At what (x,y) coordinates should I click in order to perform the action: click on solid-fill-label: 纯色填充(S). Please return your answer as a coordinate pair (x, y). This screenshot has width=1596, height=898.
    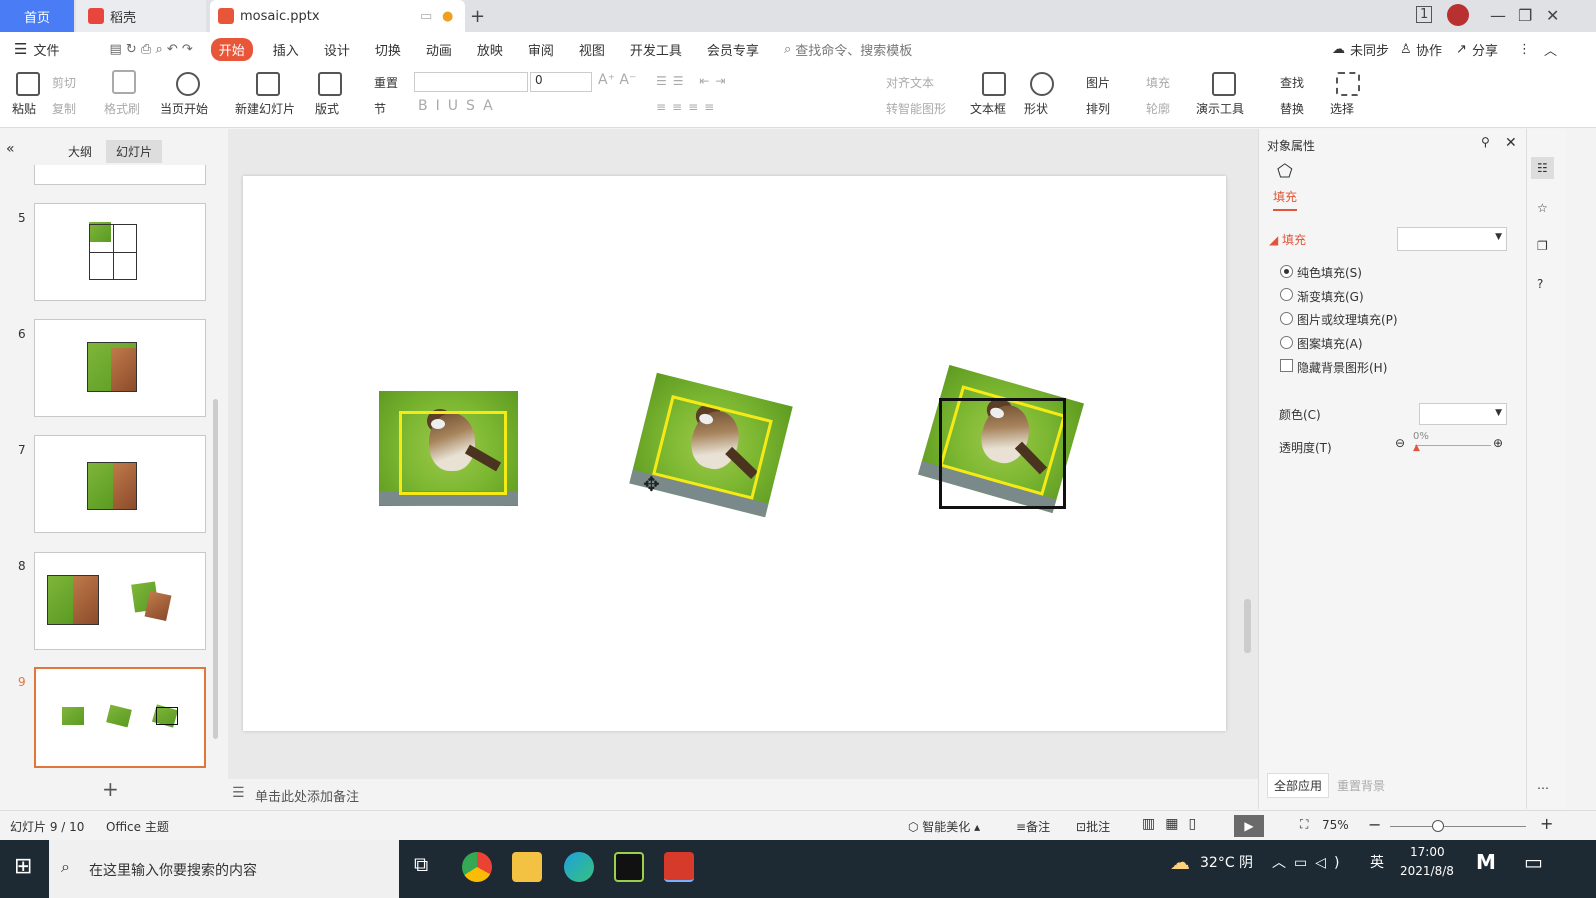
    Looking at the image, I should click on (1329, 272).